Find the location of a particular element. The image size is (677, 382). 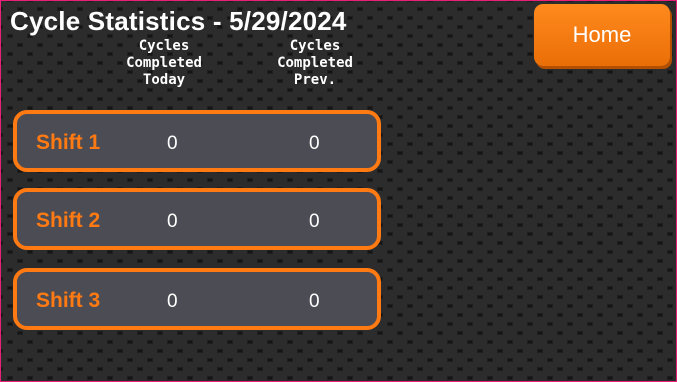

column-header-cycles-today: Cycles Completed Today is located at coordinates (164, 63).